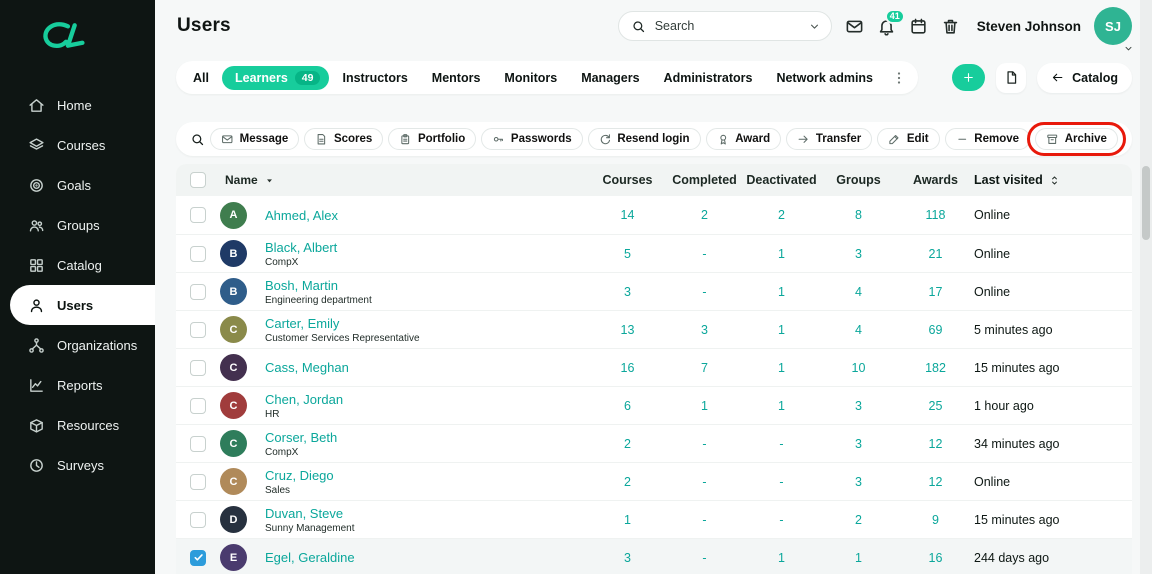 The image size is (1152, 574). I want to click on user-name-link: Cruz, Diego, so click(427, 475).